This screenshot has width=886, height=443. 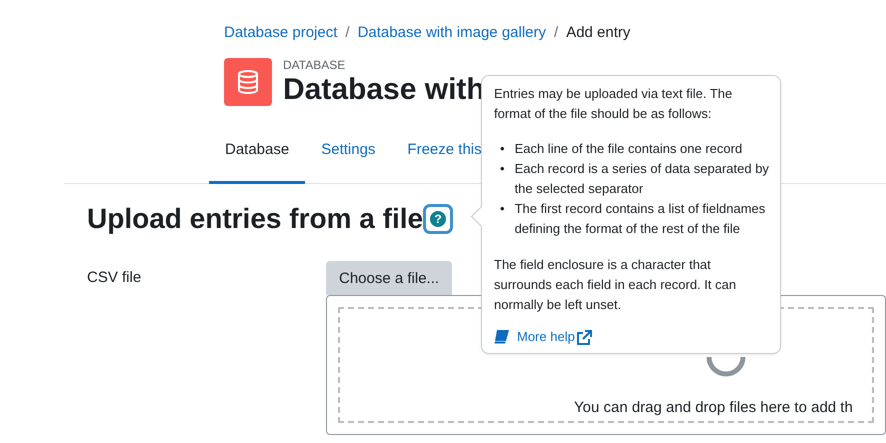 I want to click on help-list-item: Each line of the file contains one record, so click(x=628, y=149).